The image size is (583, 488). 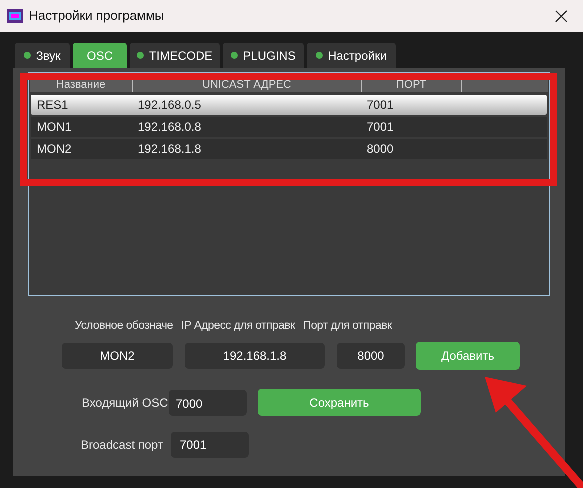 I want to click on field-label: Входящий OSC, so click(x=125, y=403).